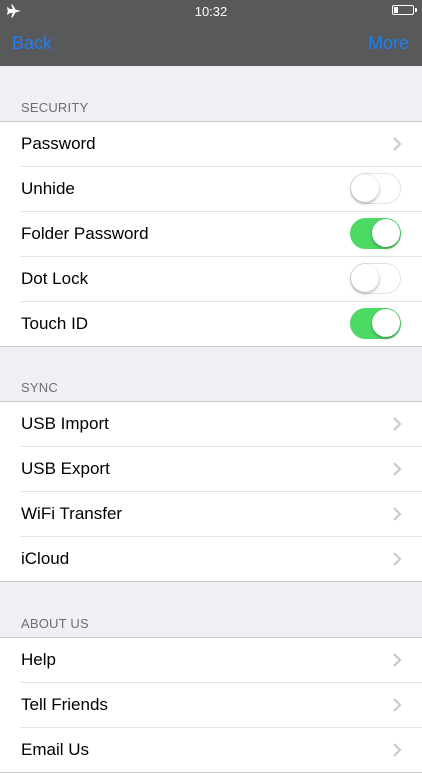 This screenshot has height=773, width=422. What do you see at coordinates (396, 10) in the screenshot?
I see `battery-level` at bounding box center [396, 10].